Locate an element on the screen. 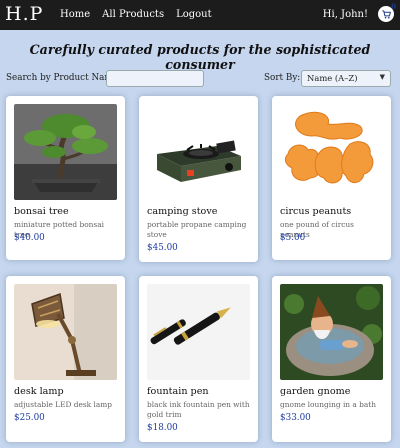 This screenshot has width=400, height=448. user-greeting: Hi, John! is located at coordinates (345, 14).